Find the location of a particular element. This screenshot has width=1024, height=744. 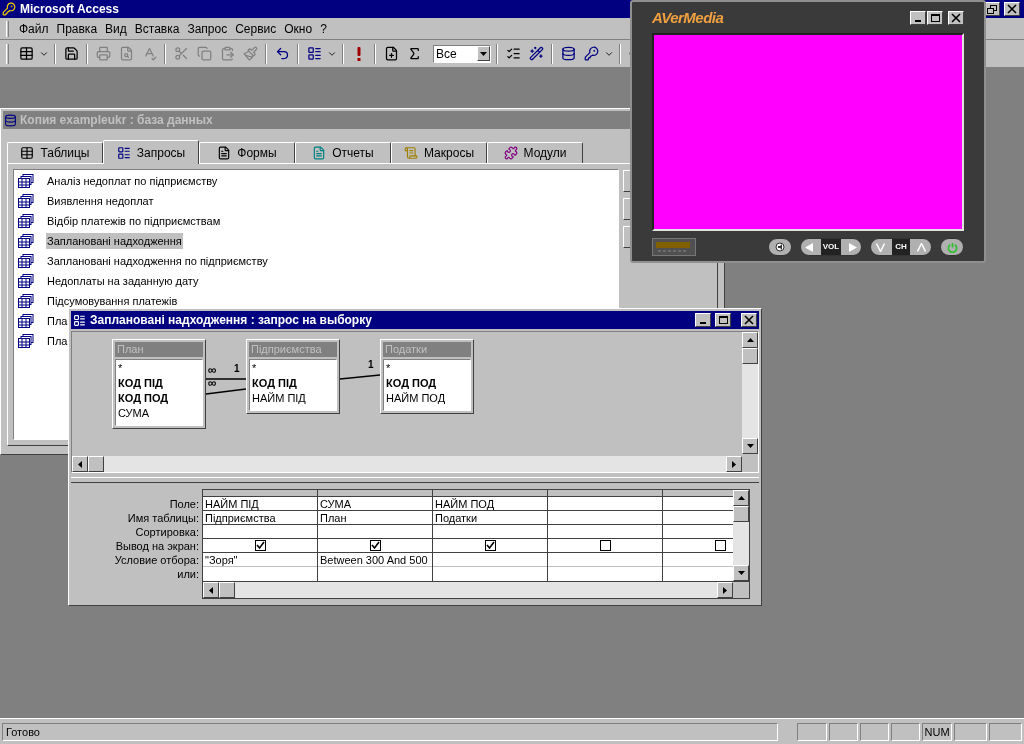

field-list: Підприємства * КОД ПІД НАЙМ ПІД is located at coordinates (293, 376).